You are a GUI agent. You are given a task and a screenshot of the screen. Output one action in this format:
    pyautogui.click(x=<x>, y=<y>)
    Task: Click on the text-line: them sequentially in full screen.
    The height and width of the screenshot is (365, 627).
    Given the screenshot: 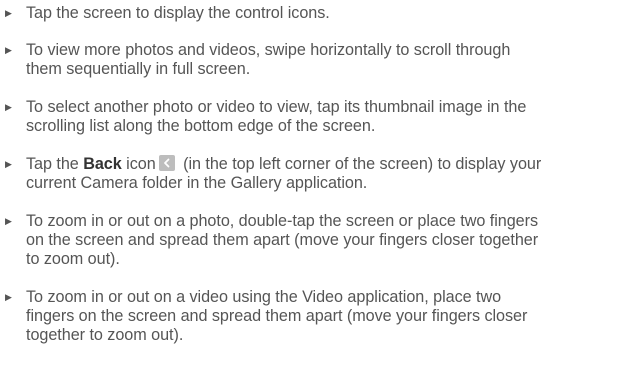 What is the action you would take?
    pyautogui.click(x=138, y=69)
    